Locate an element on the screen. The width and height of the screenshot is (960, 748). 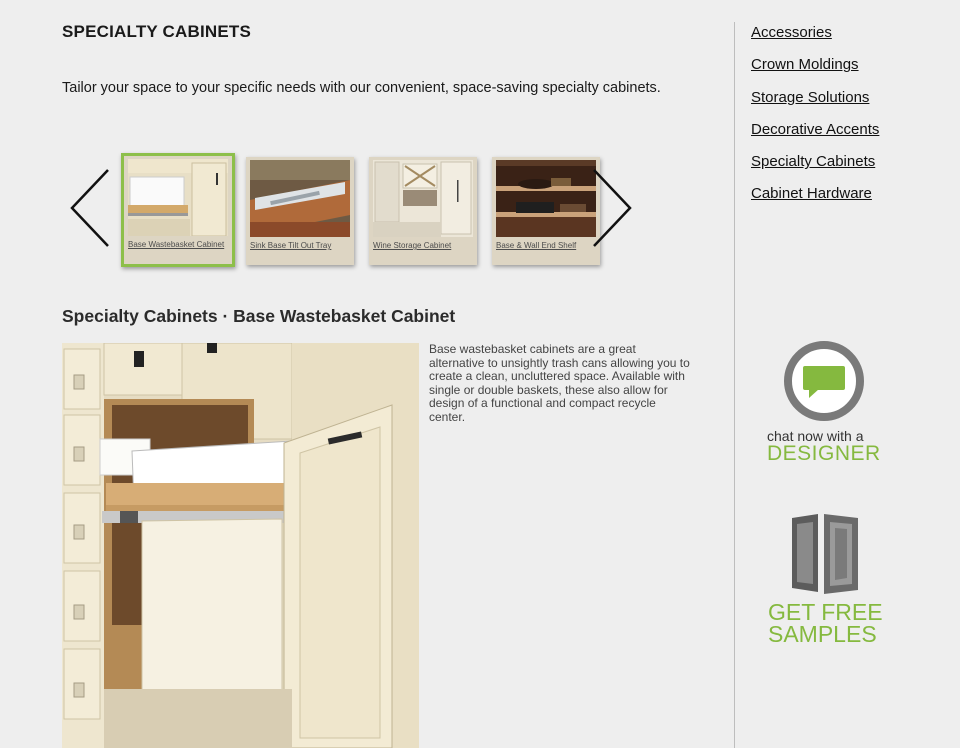
carousel-prev-arrow-icon is located at coordinates (90, 208).